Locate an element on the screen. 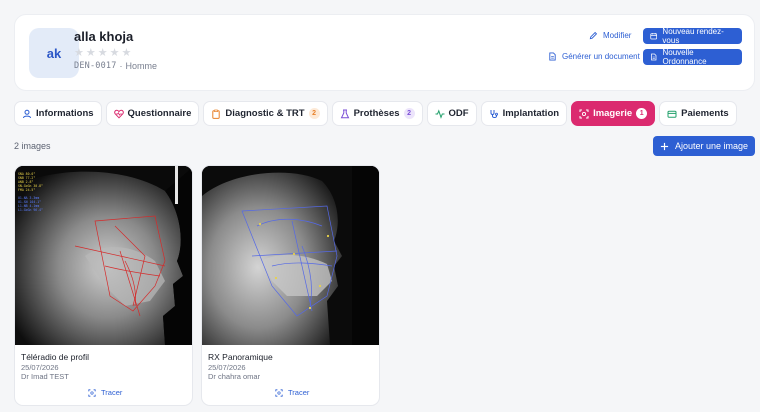 The image size is (760, 412). patient-gender: Homme is located at coordinates (141, 66).